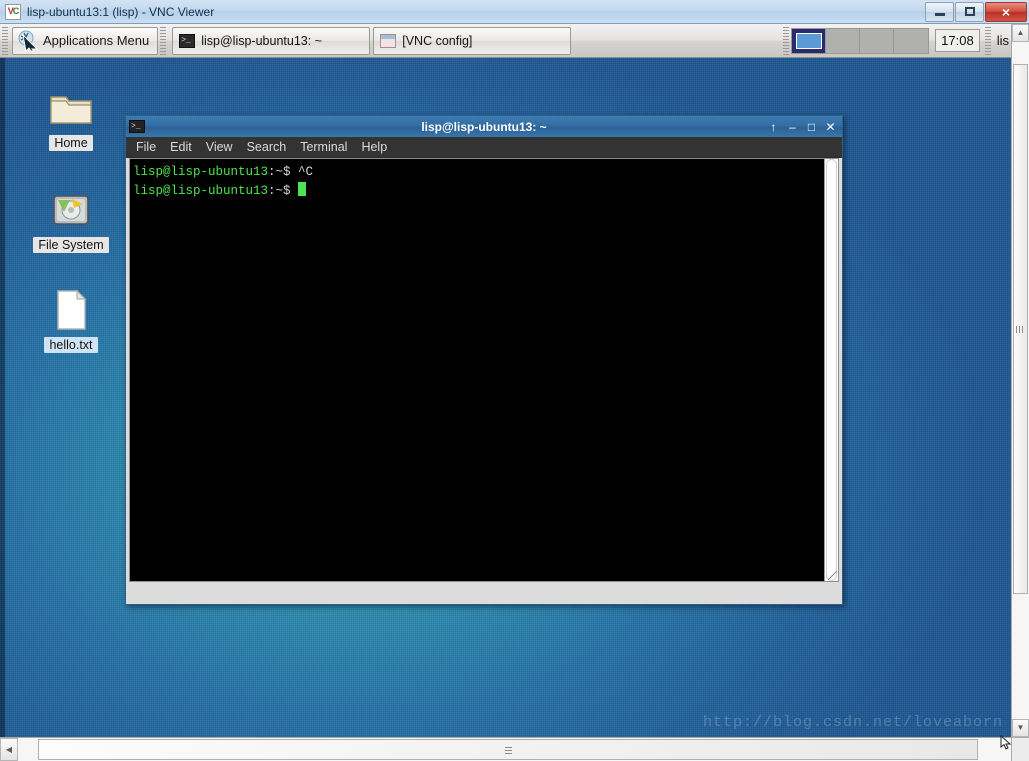 Image resolution: width=1029 pixels, height=761 pixels. What do you see at coordinates (792, 127) in the screenshot?
I see `minimize-icon: –` at bounding box center [792, 127].